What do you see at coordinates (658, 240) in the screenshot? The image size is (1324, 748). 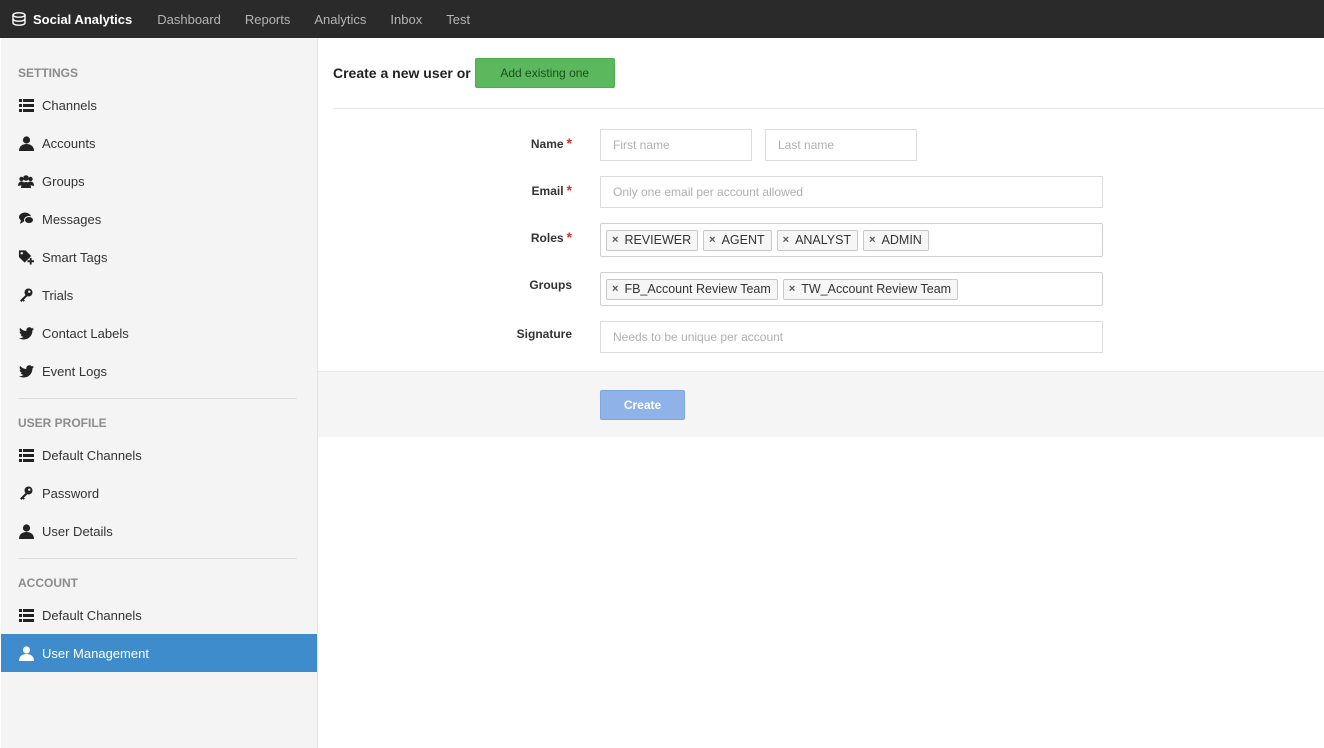 I see `role-tag-label: REVIEWER` at bounding box center [658, 240].